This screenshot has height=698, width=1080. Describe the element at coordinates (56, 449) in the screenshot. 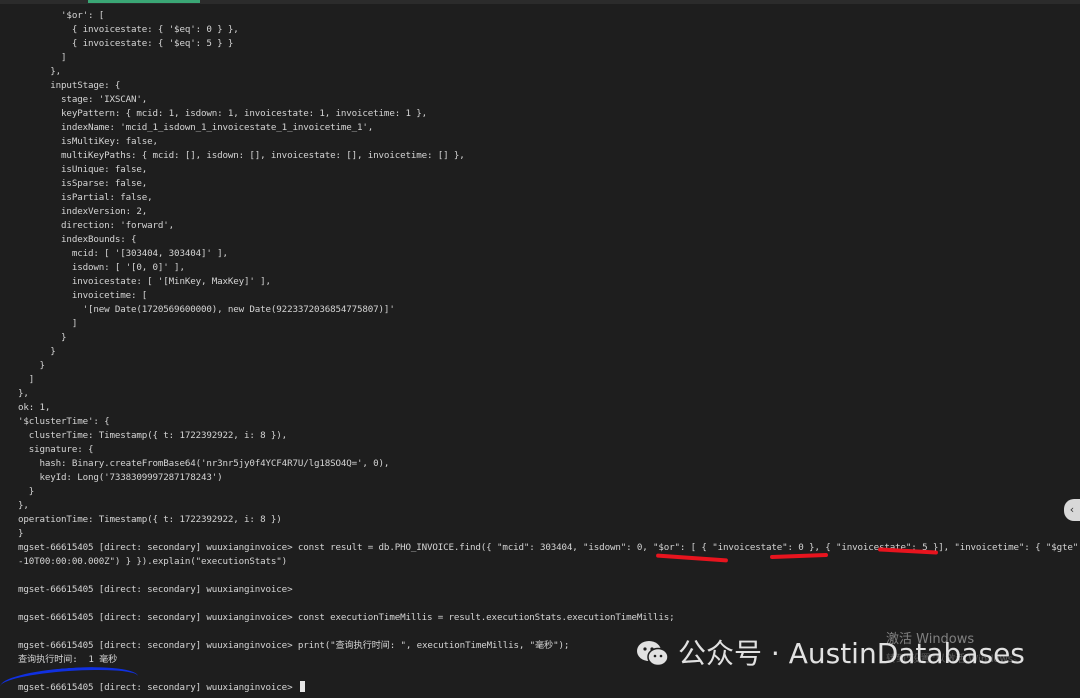

I see `terminal-line: signature: {` at that location.